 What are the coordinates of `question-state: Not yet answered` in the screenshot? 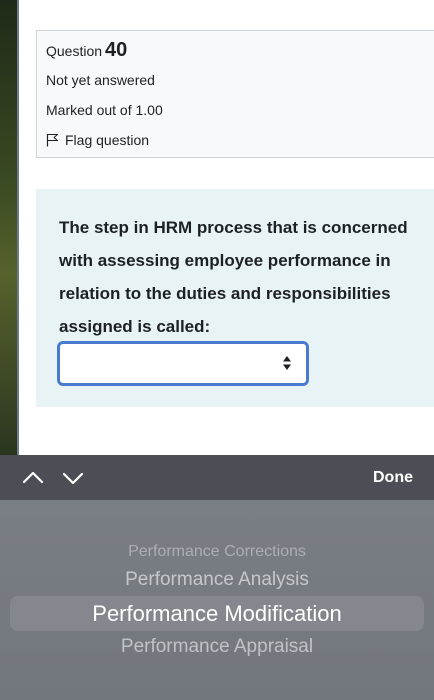 It's located at (100, 80).